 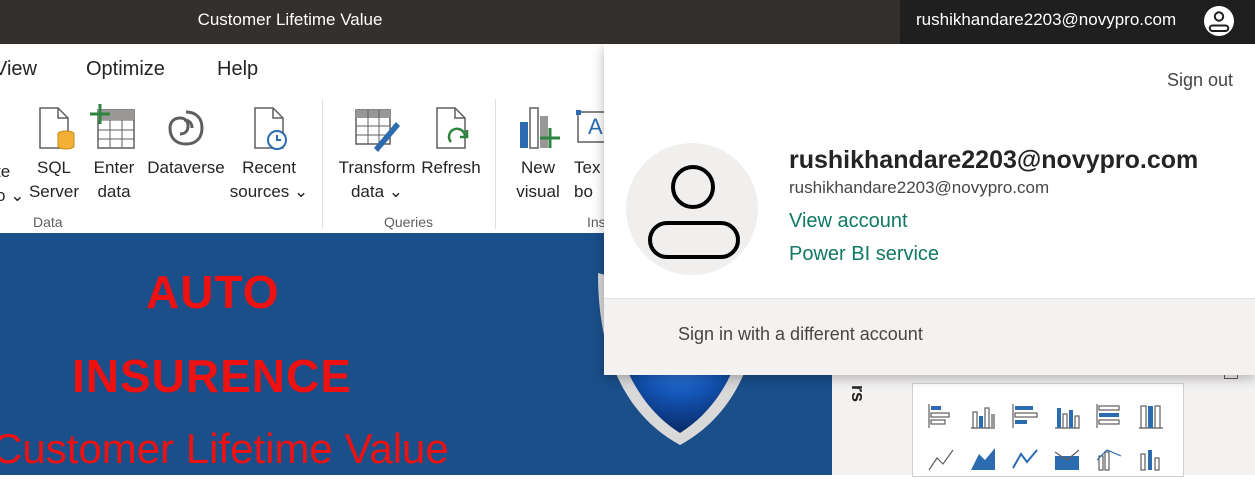 What do you see at coordinates (1200, 80) in the screenshot?
I see `sign-out-link: Sign out` at bounding box center [1200, 80].